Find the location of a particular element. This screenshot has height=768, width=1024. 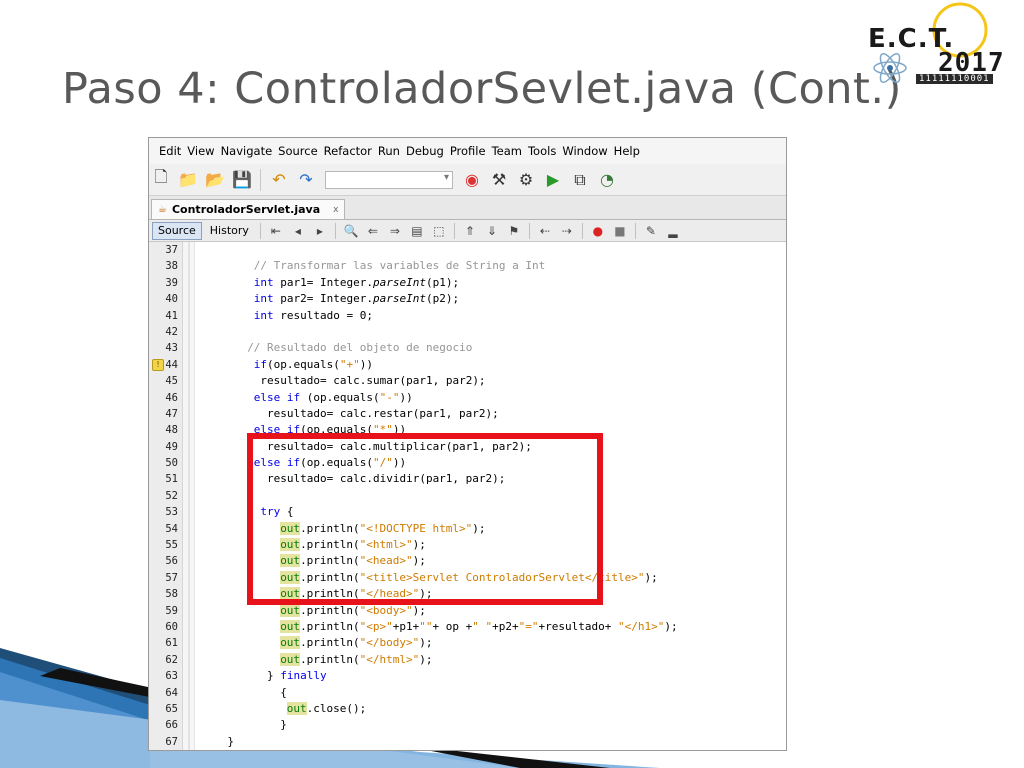

shift-left-icon: ⇠ is located at coordinates (545, 231).